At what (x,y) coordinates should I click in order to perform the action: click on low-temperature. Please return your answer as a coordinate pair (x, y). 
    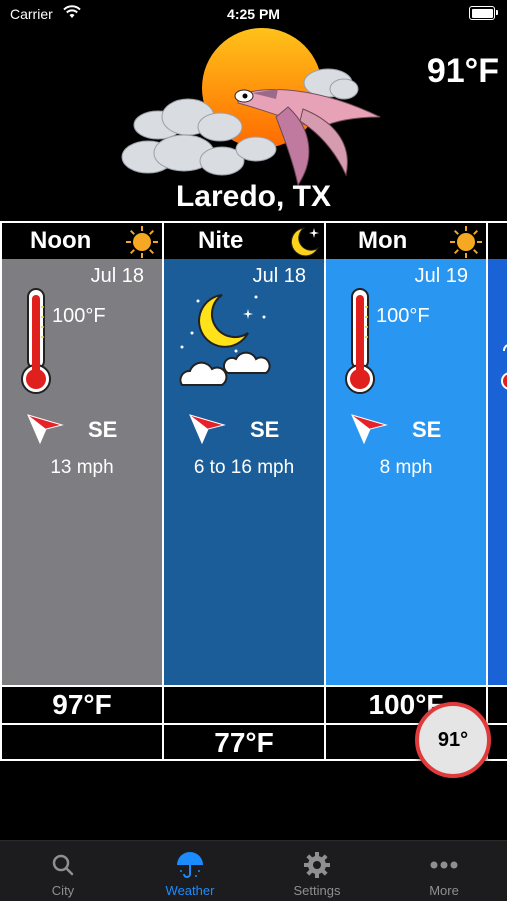
    Looking at the image, I should click on (82, 742).